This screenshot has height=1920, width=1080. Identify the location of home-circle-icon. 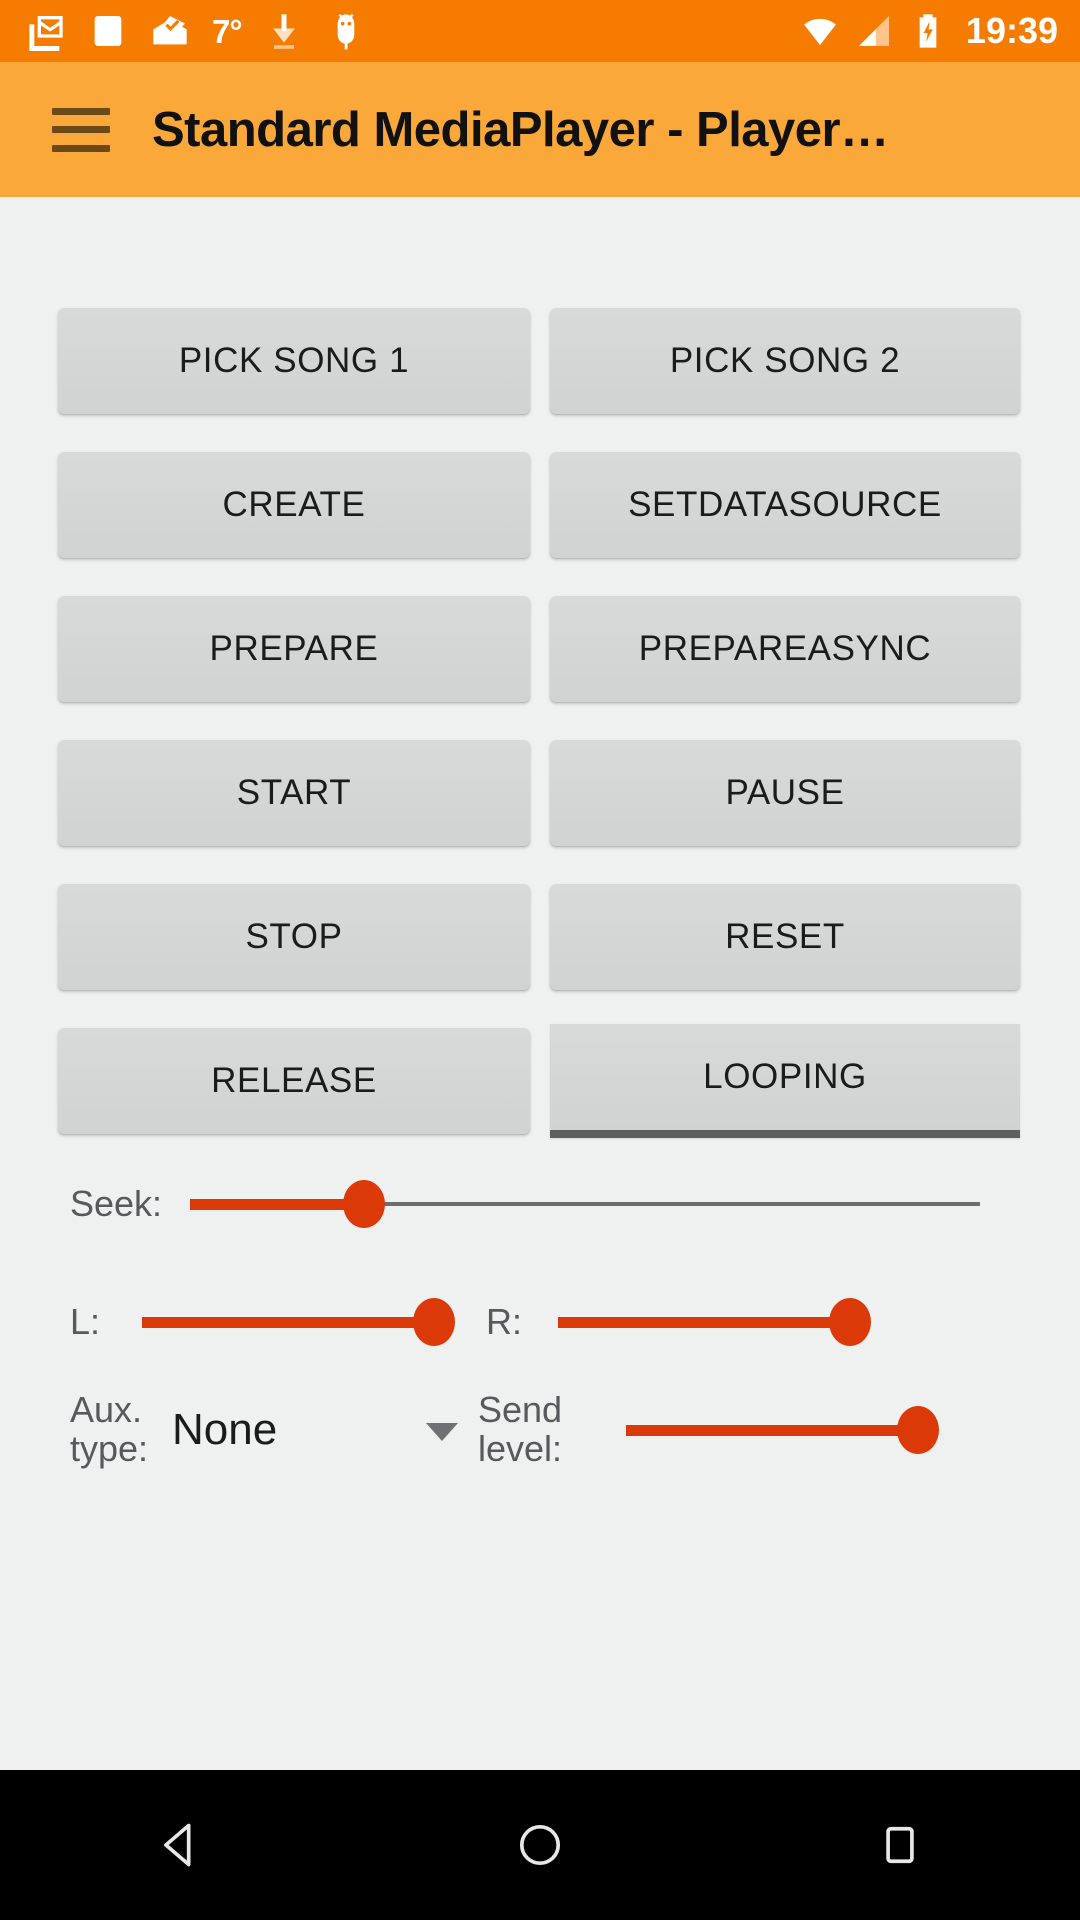
(540, 1845).